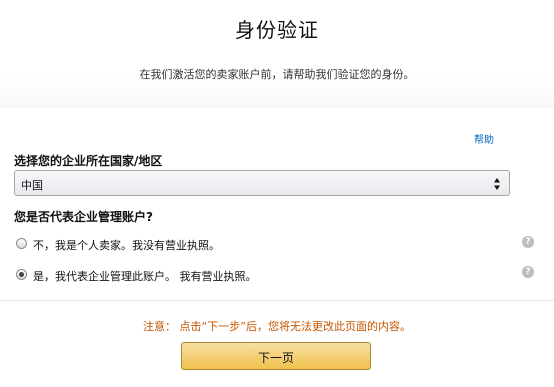 This screenshot has width=554, height=387. Describe the element at coordinates (262, 183) in the screenshot. I see `country-select: 中国` at that location.